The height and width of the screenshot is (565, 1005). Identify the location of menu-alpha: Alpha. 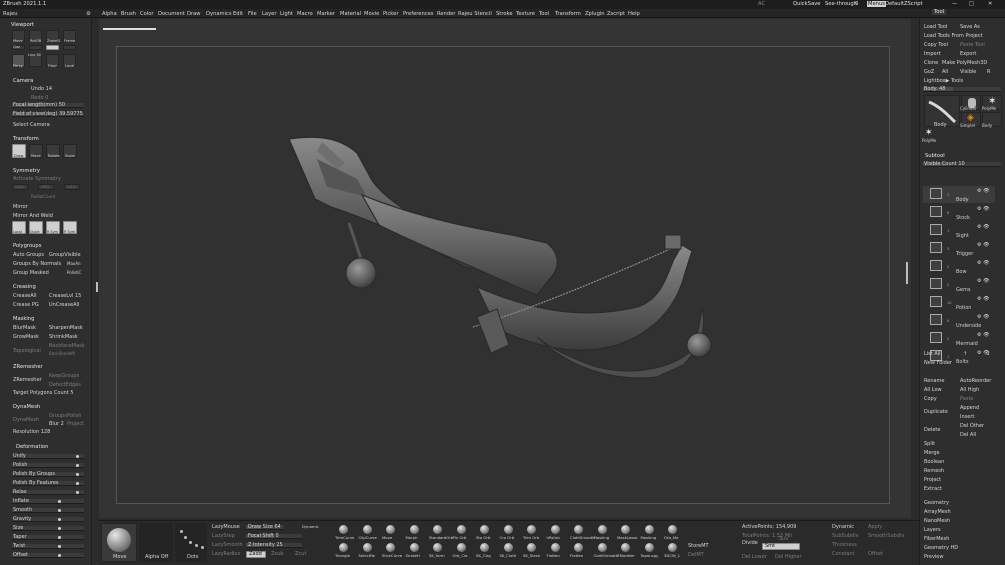
(109, 14).